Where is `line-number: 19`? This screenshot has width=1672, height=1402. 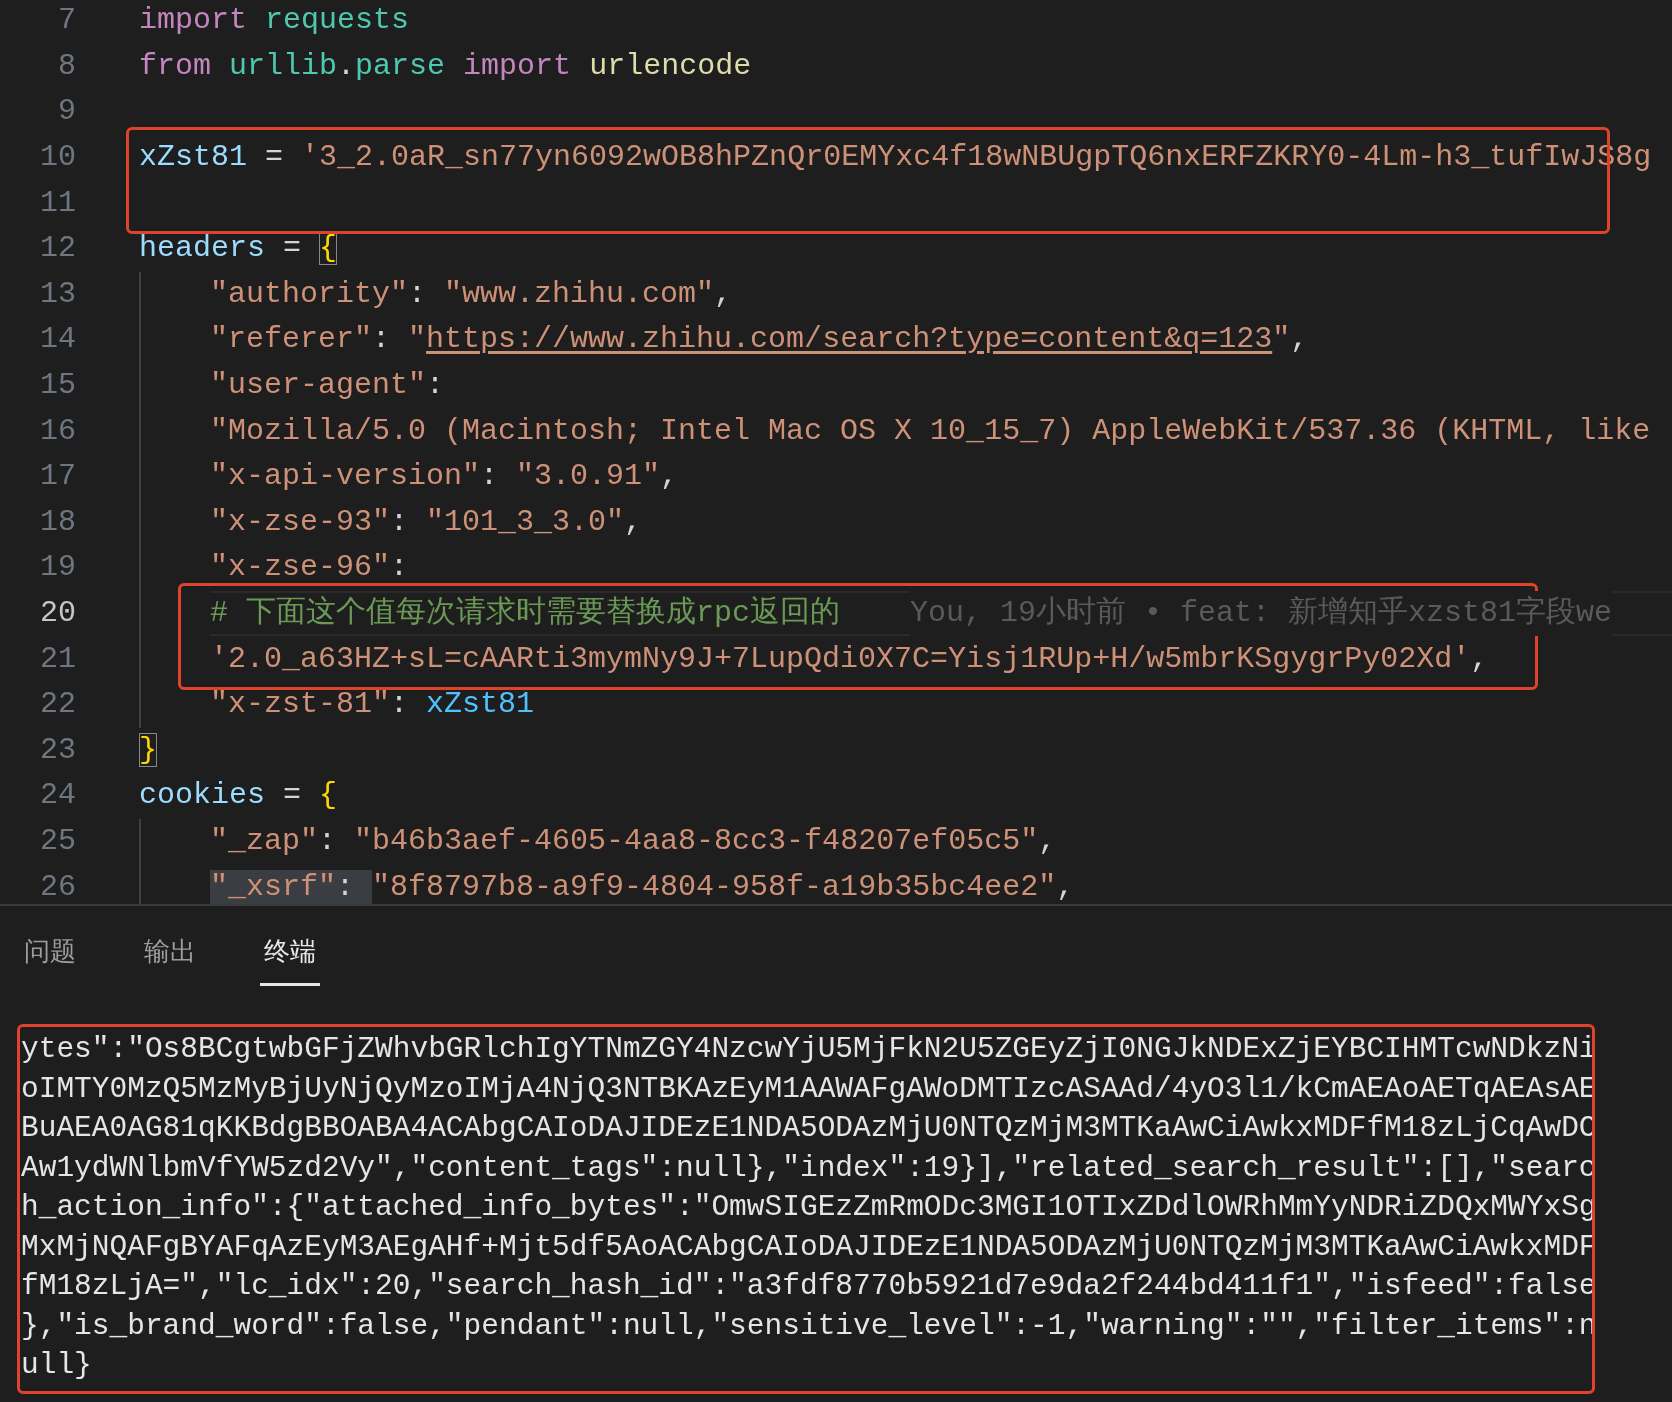
line-number: 19 is located at coordinates (57, 568).